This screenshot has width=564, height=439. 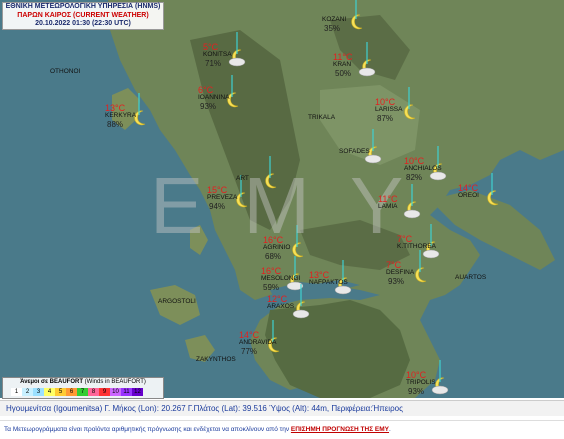 What do you see at coordinates (16, 392) in the screenshot?
I see `beaufort-level-1: 1` at bounding box center [16, 392].